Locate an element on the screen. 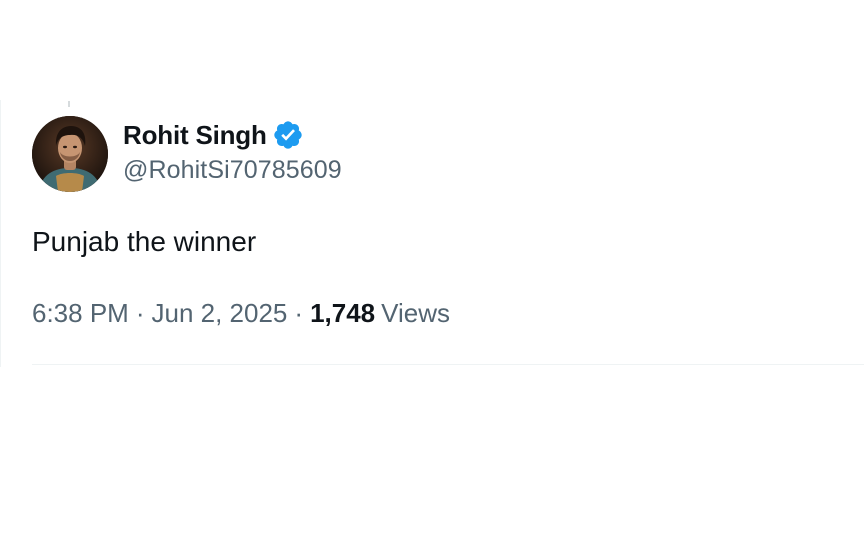 The image size is (864, 540). author-name-row: Rohit Singh is located at coordinates (213, 135).